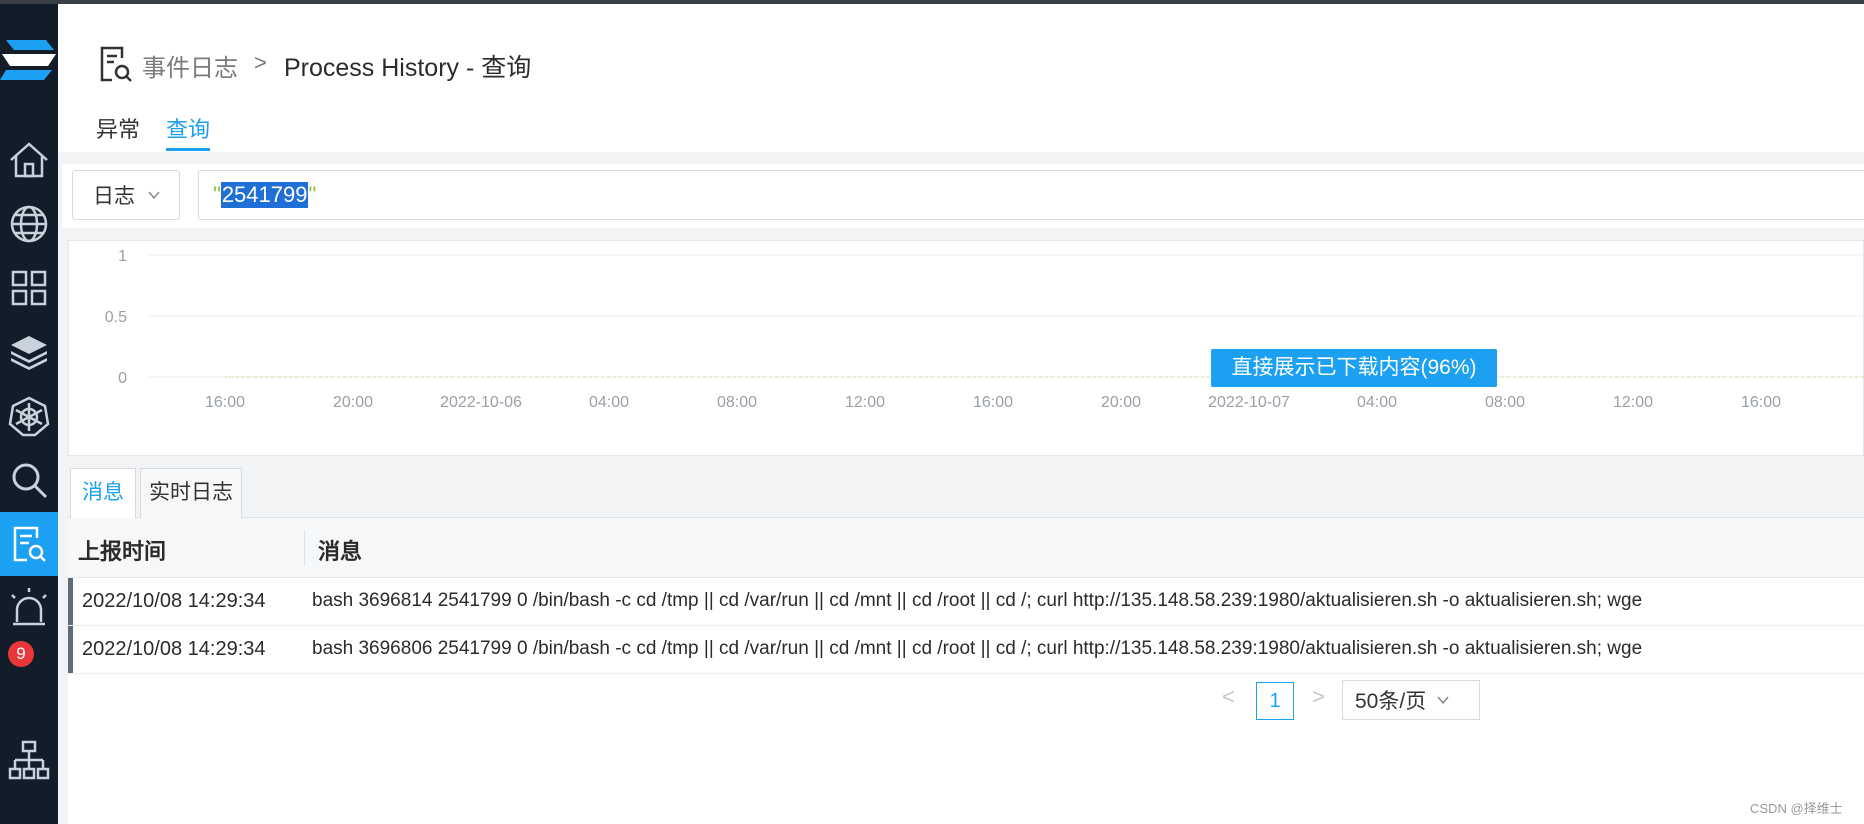 This screenshot has width=1864, height=824. I want to click on query-quote-close: ", so click(312, 194).